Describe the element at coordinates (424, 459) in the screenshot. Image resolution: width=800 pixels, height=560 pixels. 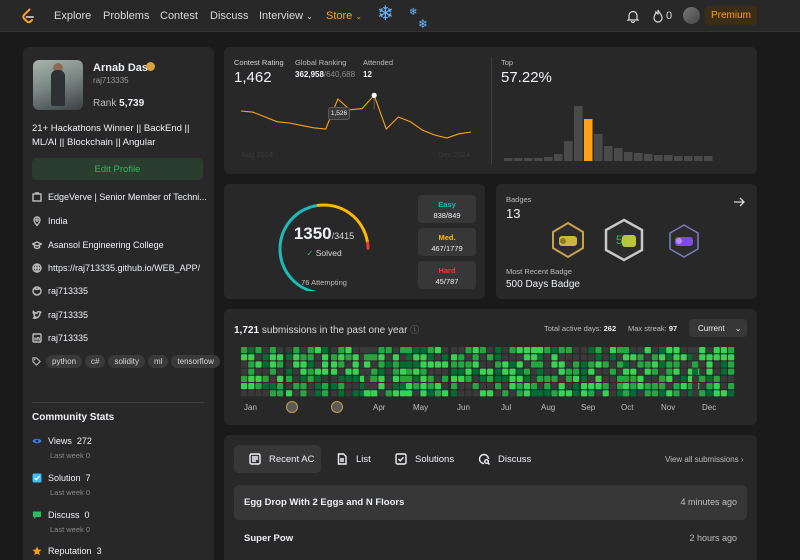
I see `tab-solutions: Solutions` at that location.